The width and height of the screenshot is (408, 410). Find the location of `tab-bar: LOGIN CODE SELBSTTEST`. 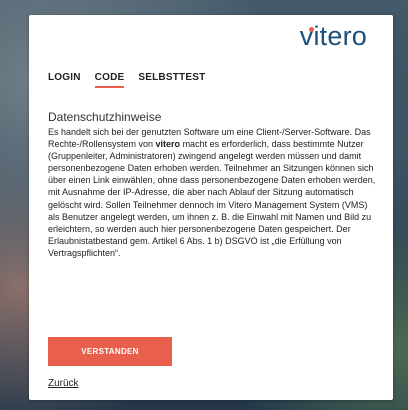

tab-bar: LOGIN CODE SELBSTTEST is located at coordinates (126, 80).